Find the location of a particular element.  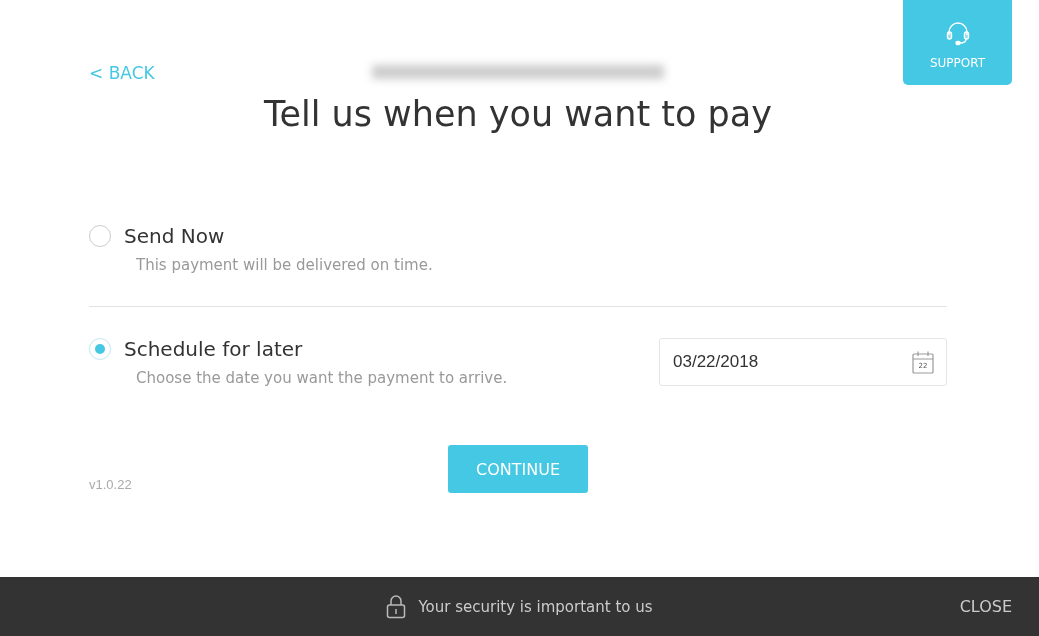

option-title: Schedule for later is located at coordinates (213, 349).